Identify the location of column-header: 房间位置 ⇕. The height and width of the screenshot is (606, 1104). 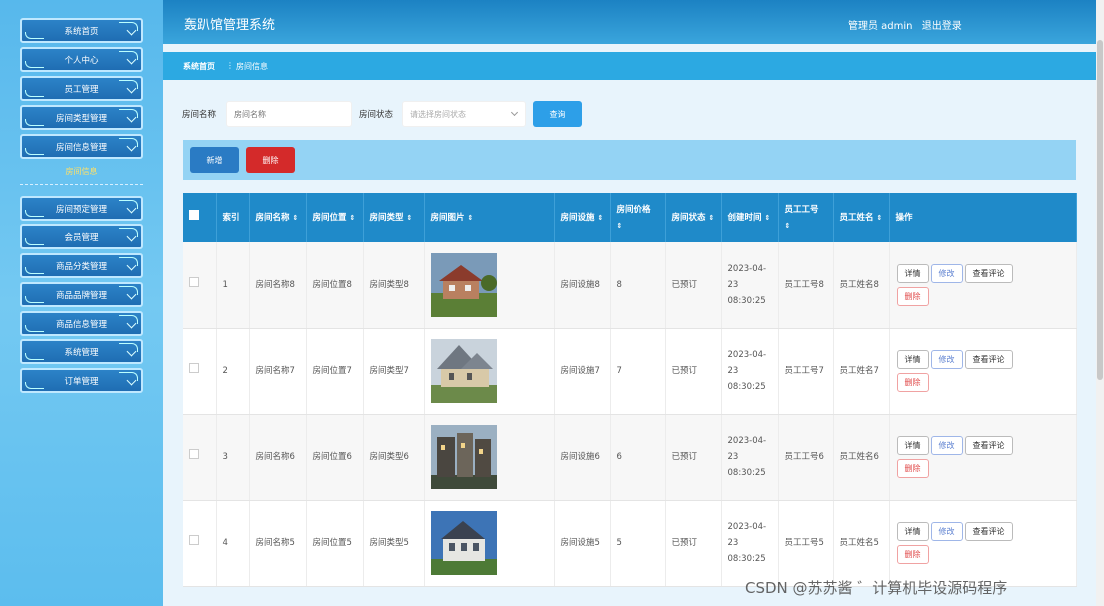
(335, 217).